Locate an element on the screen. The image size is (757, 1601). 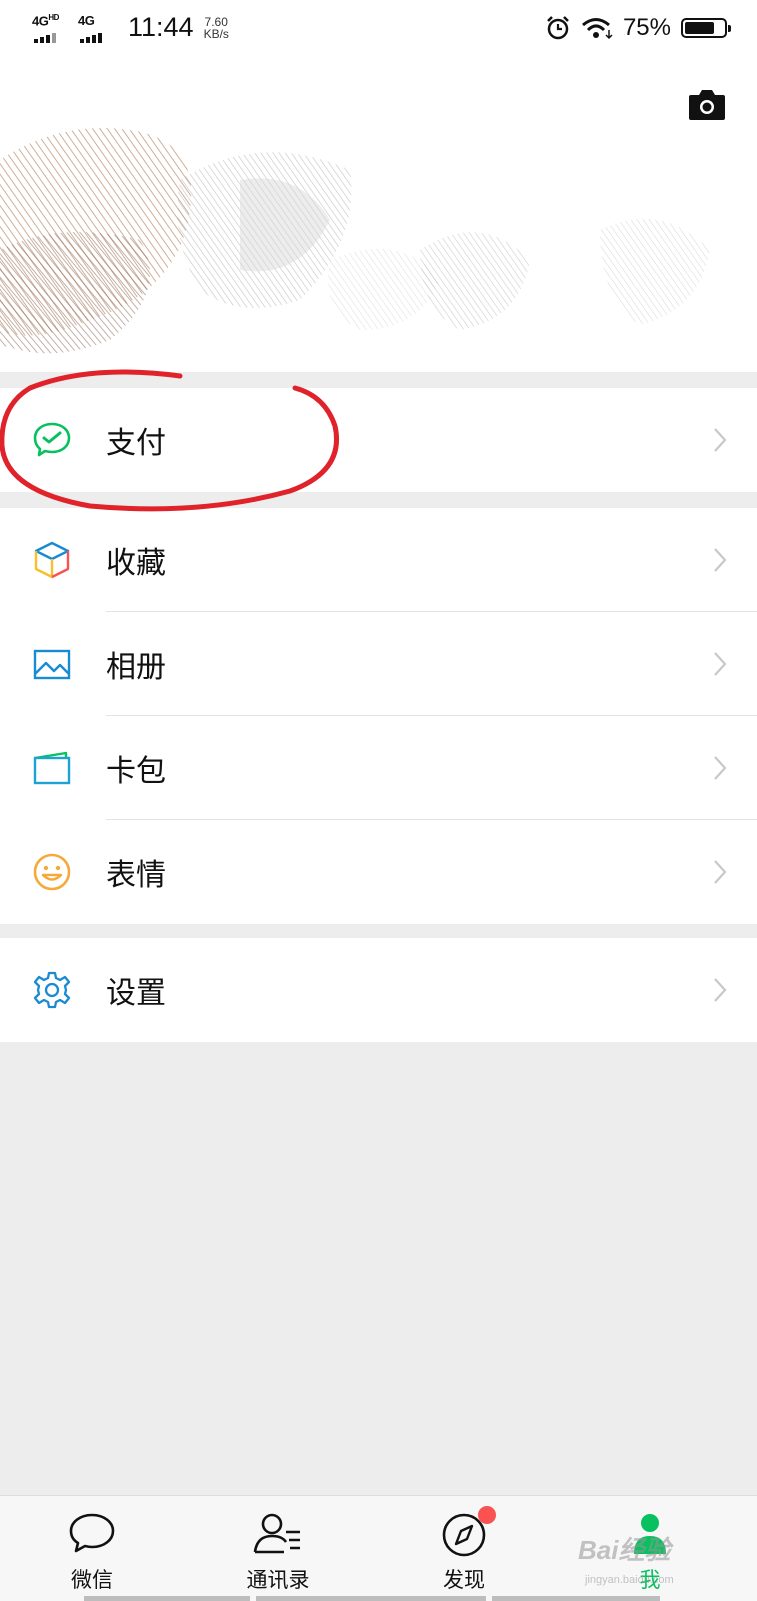
menu-item-settings: 设置 is located at coordinates (378, 990).